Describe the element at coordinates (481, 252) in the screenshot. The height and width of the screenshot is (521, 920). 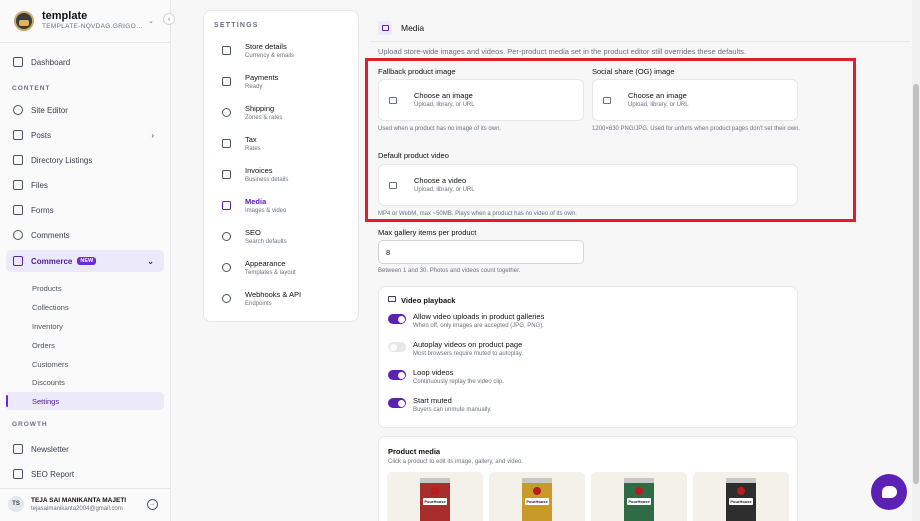
I see `gallery-max-input: 8` at that location.